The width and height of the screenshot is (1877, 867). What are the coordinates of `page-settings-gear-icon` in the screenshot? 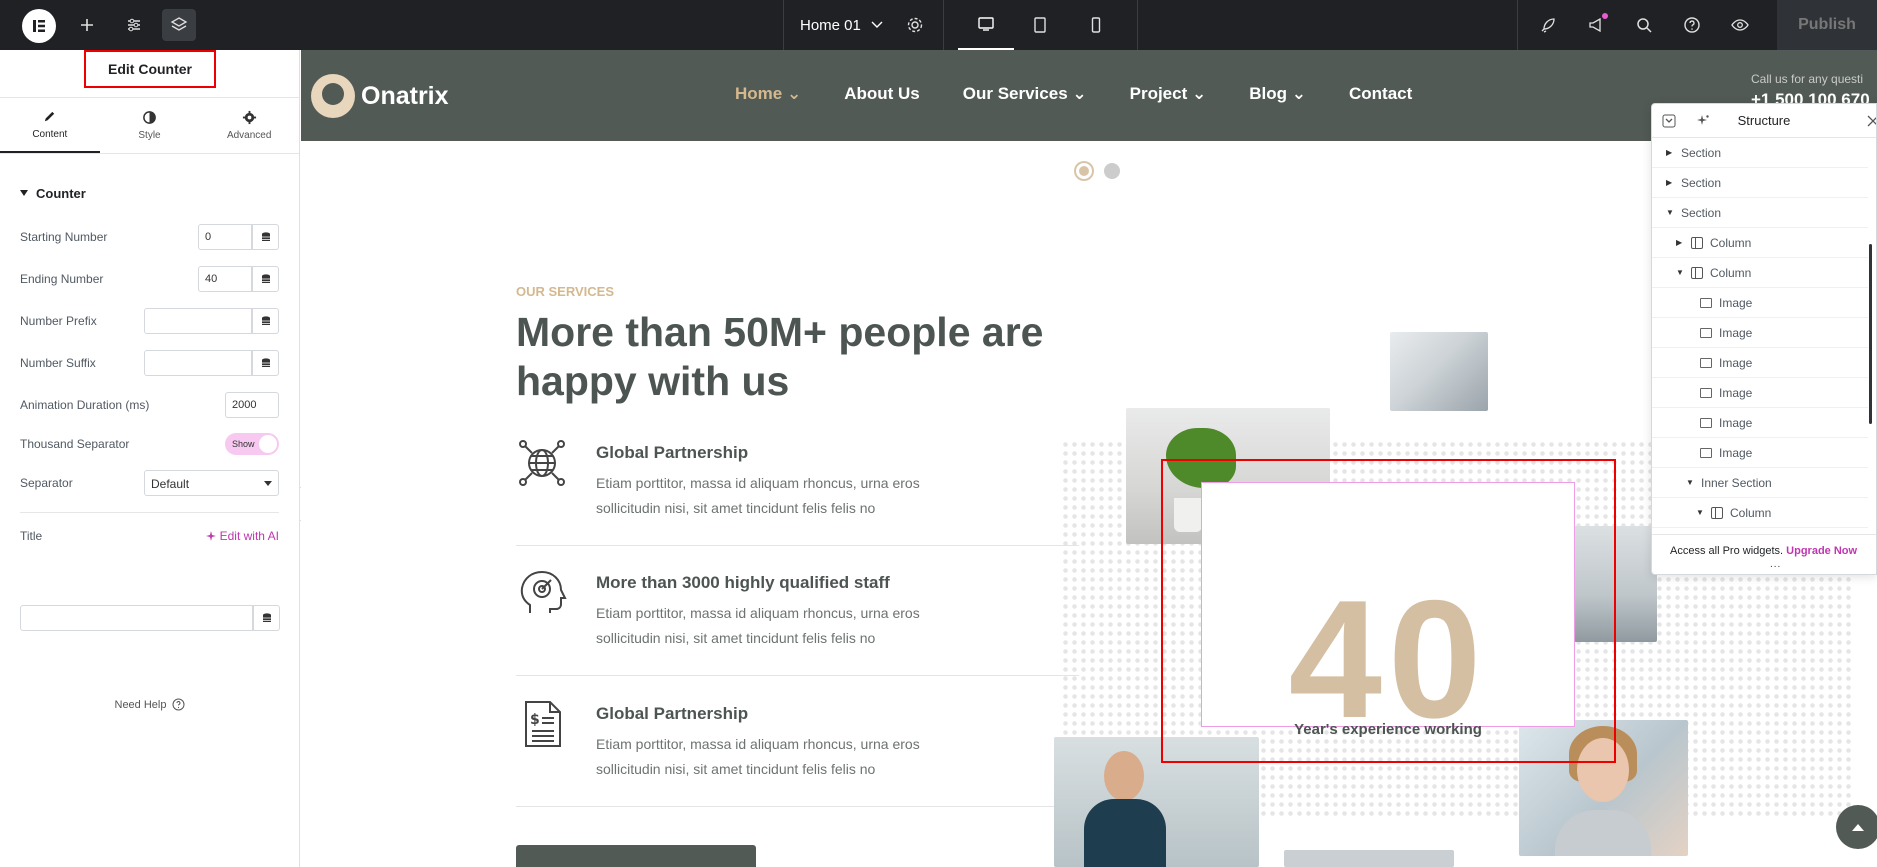 It's located at (915, 25).